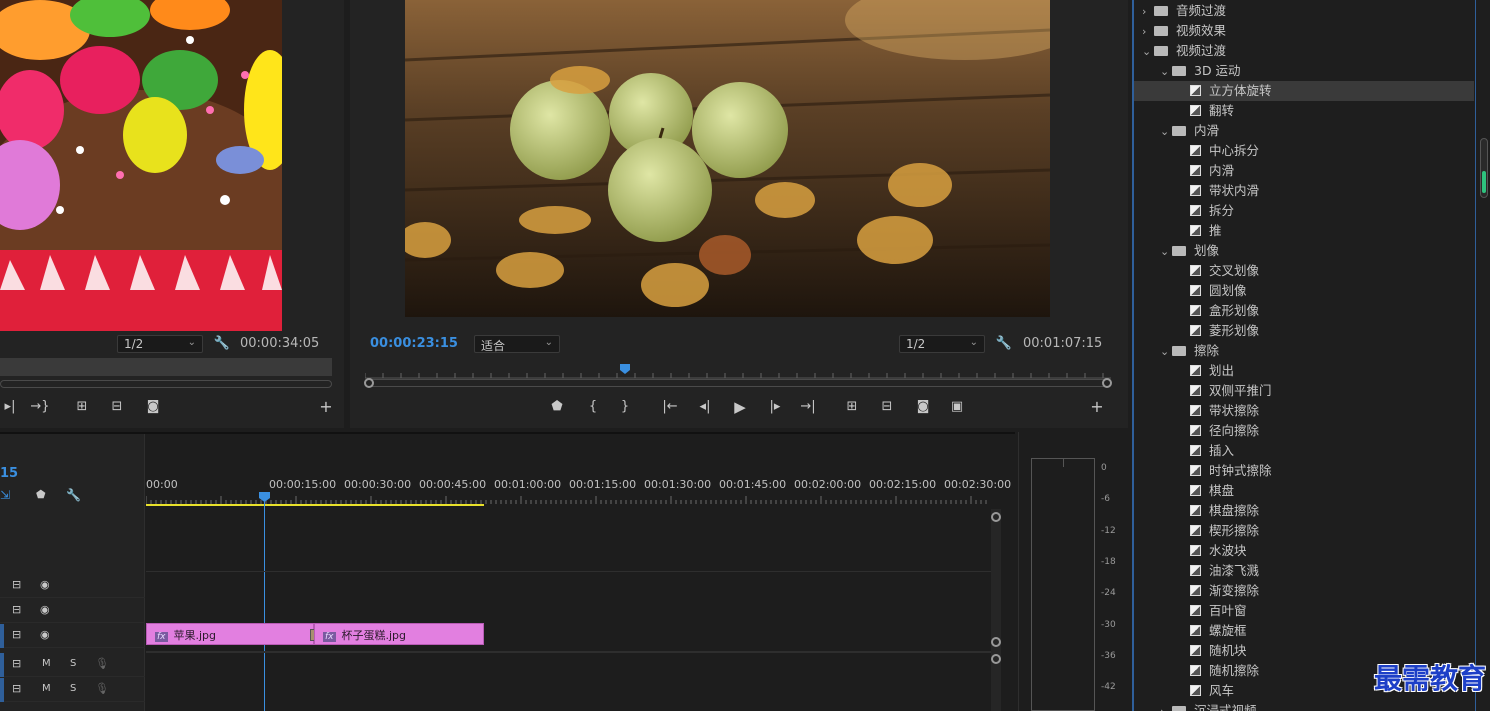  Describe the element at coordinates (1304, 131) in the screenshot. I see `effect-folder: ⌄ 内滑` at that location.